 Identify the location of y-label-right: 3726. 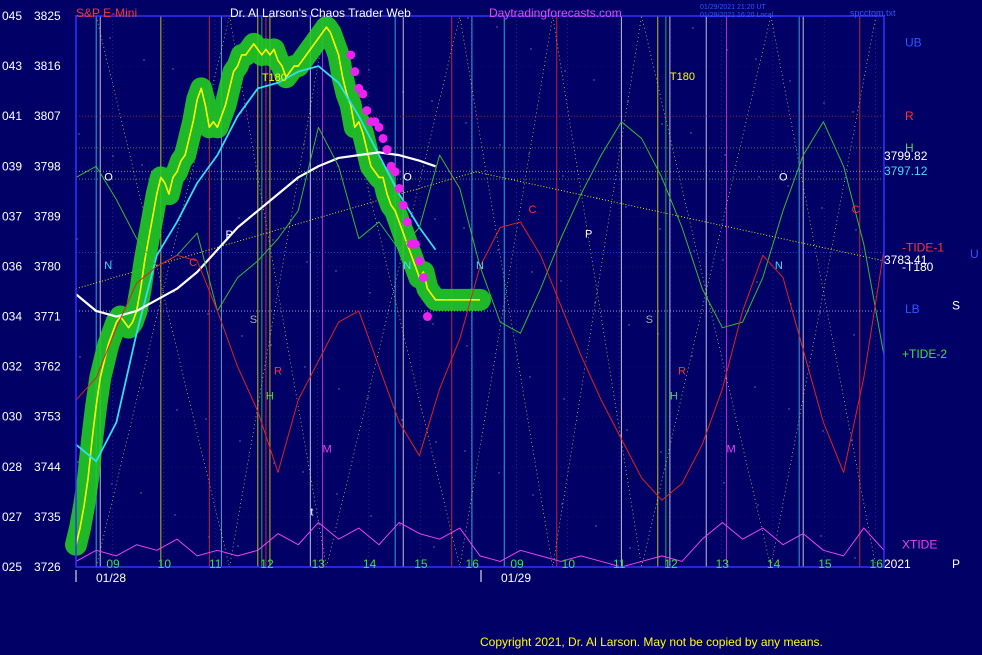
(47, 567).